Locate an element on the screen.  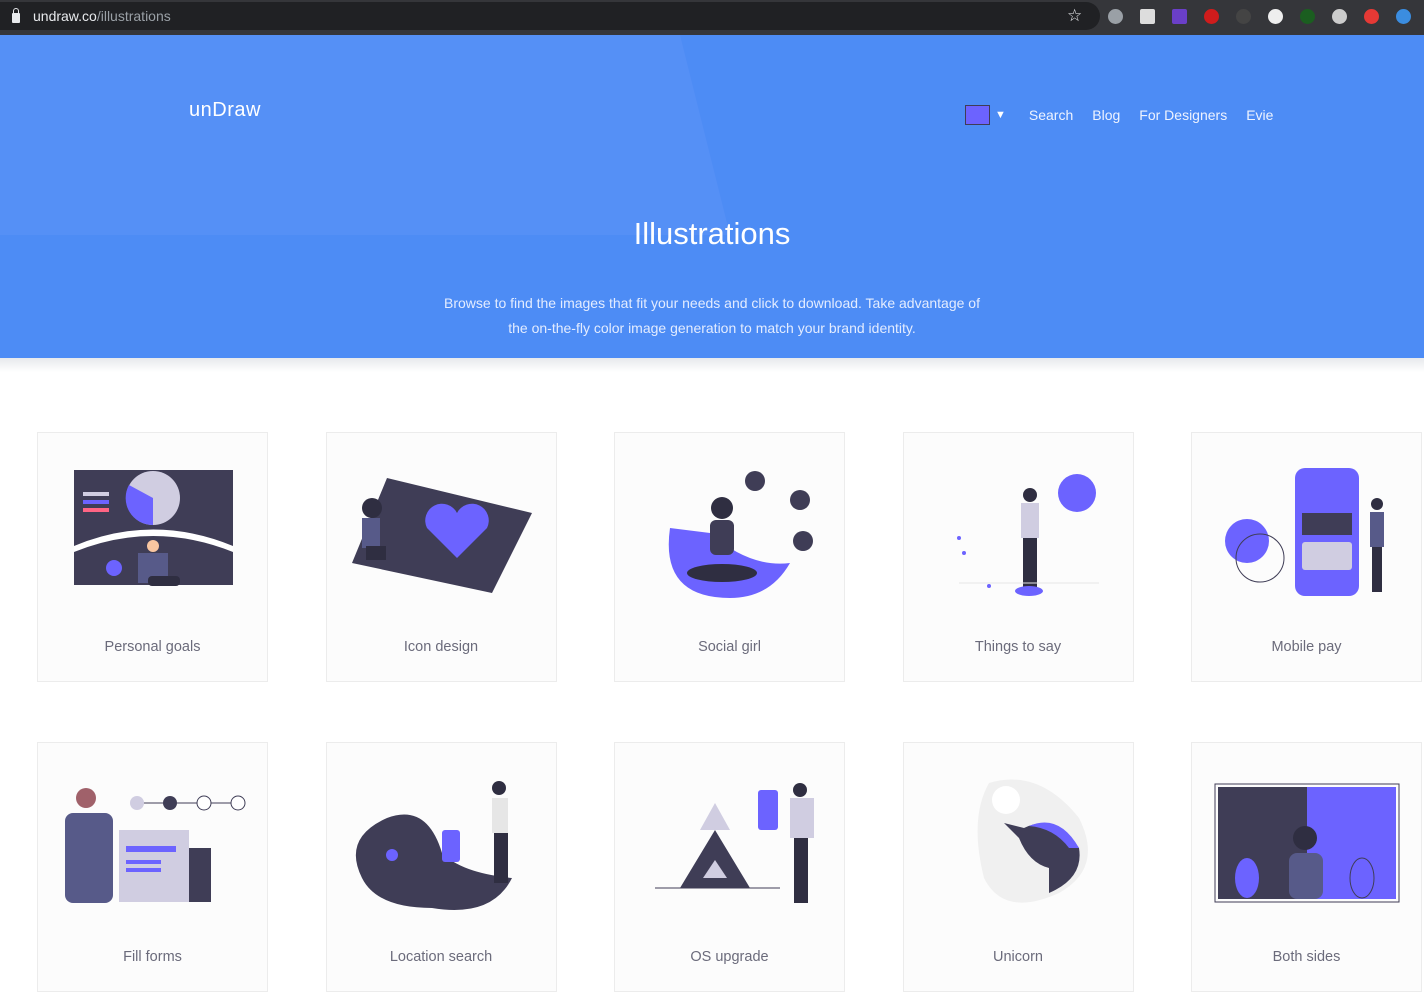
nav-for-designers: For Designers is located at coordinates (1183, 115).